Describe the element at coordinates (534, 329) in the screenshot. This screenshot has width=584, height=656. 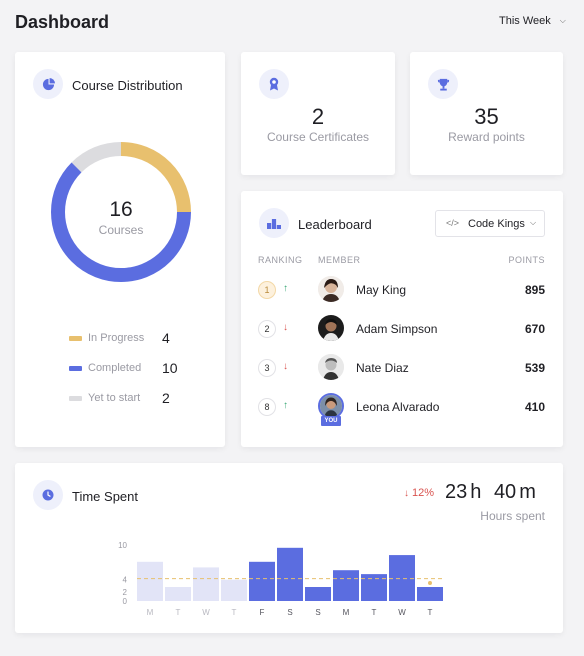
I see `member-points: 670` at that location.